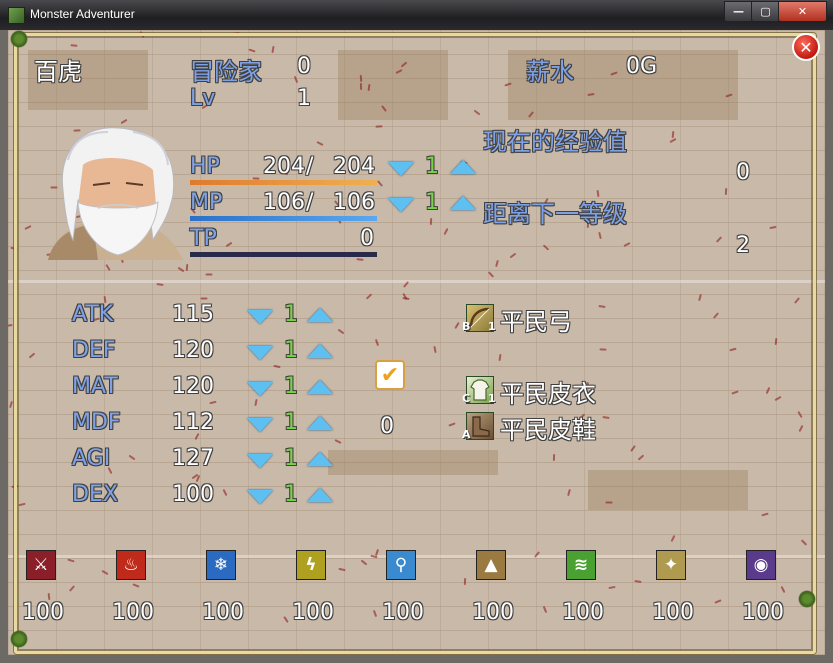 Image resolution: width=833 pixels, height=663 pixels. I want to click on tp-label: TP, so click(203, 238).